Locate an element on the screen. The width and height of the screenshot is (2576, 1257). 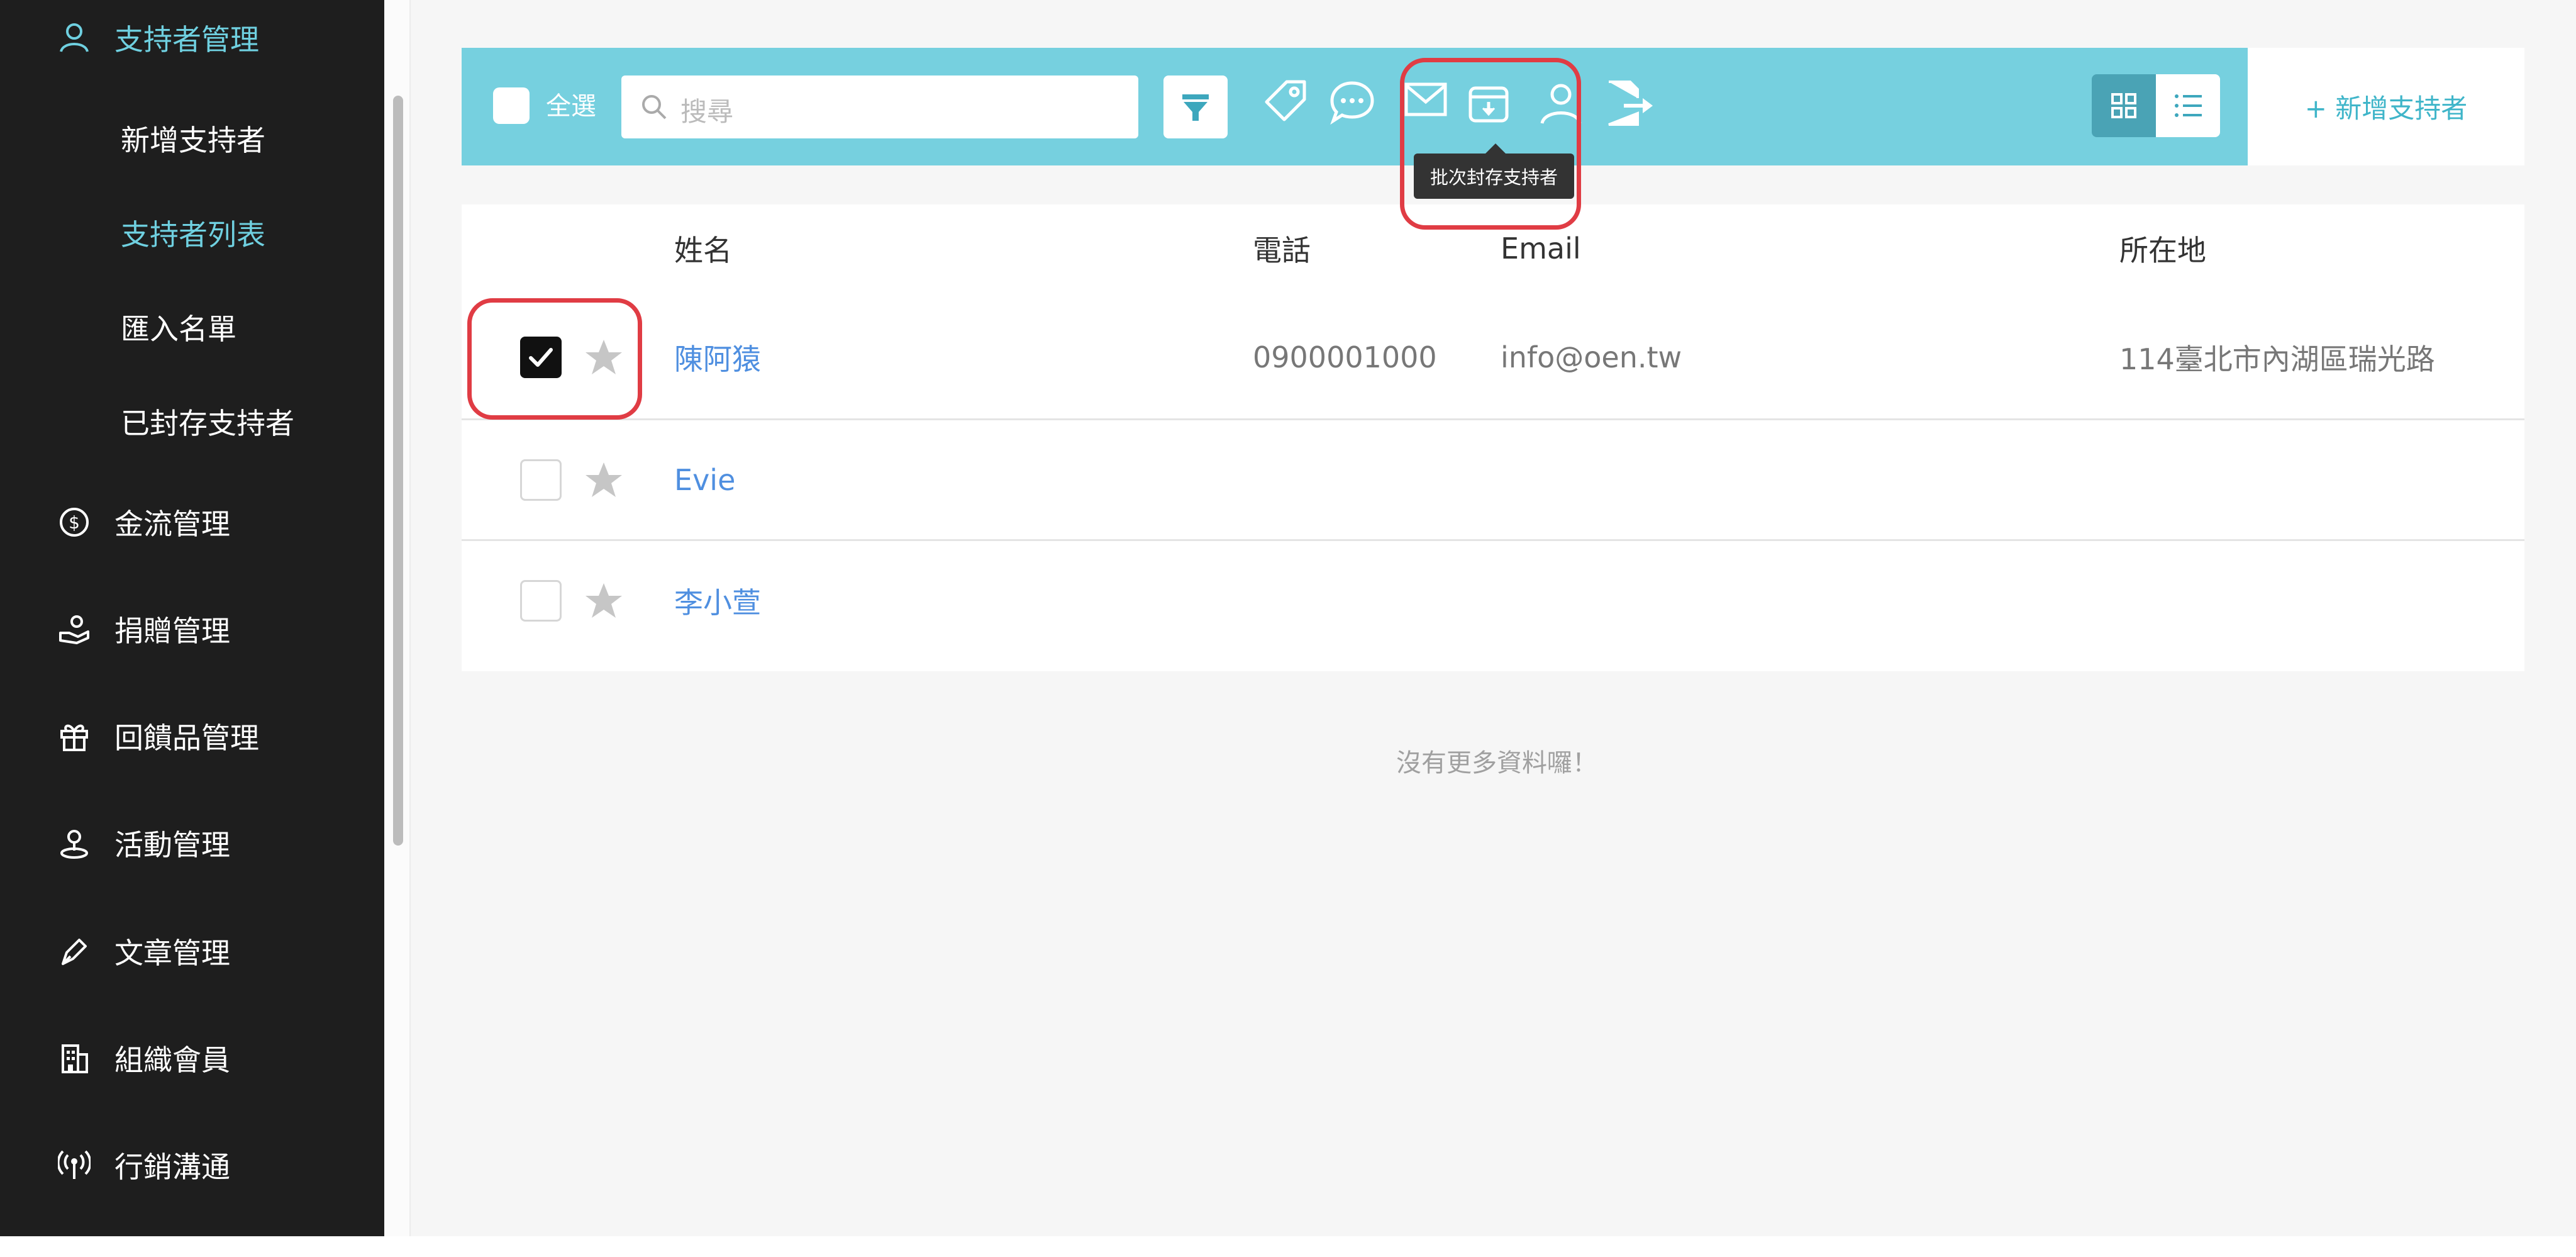
list-icon is located at coordinates (2188, 105).